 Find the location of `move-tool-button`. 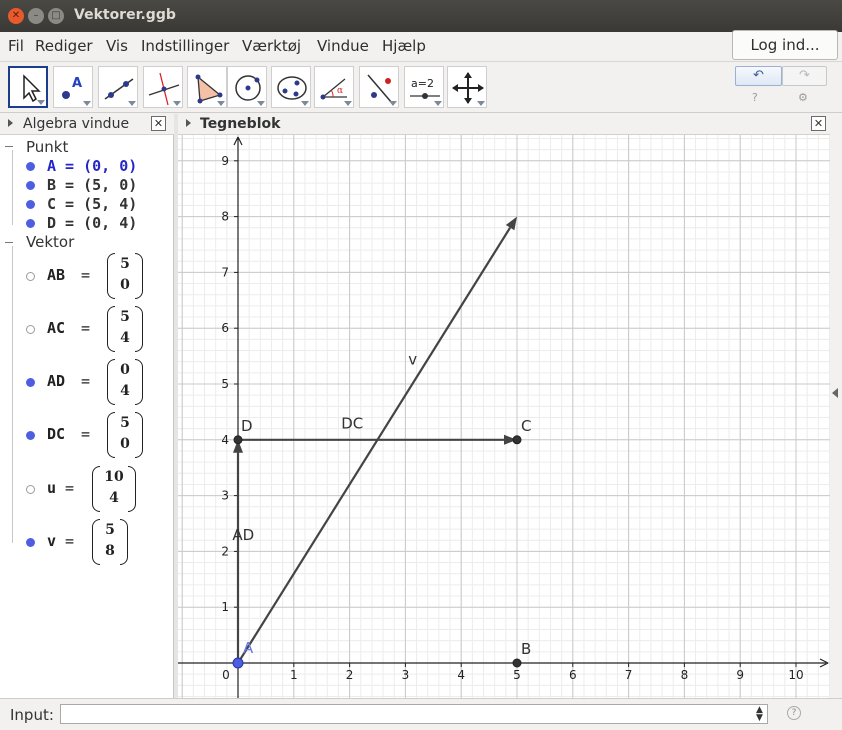

move-tool-button is located at coordinates (28, 87).